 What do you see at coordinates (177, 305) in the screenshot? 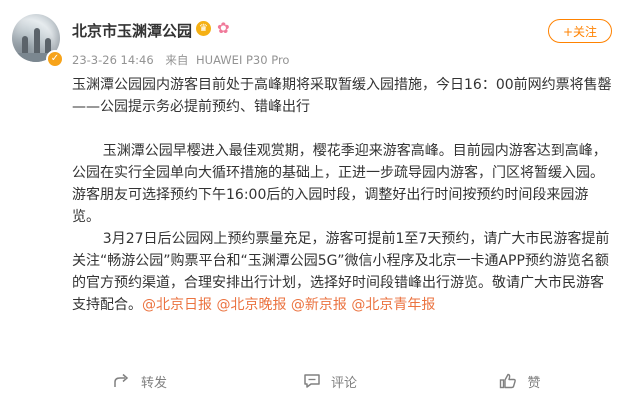
I see `mention-link: @北京日报` at bounding box center [177, 305].